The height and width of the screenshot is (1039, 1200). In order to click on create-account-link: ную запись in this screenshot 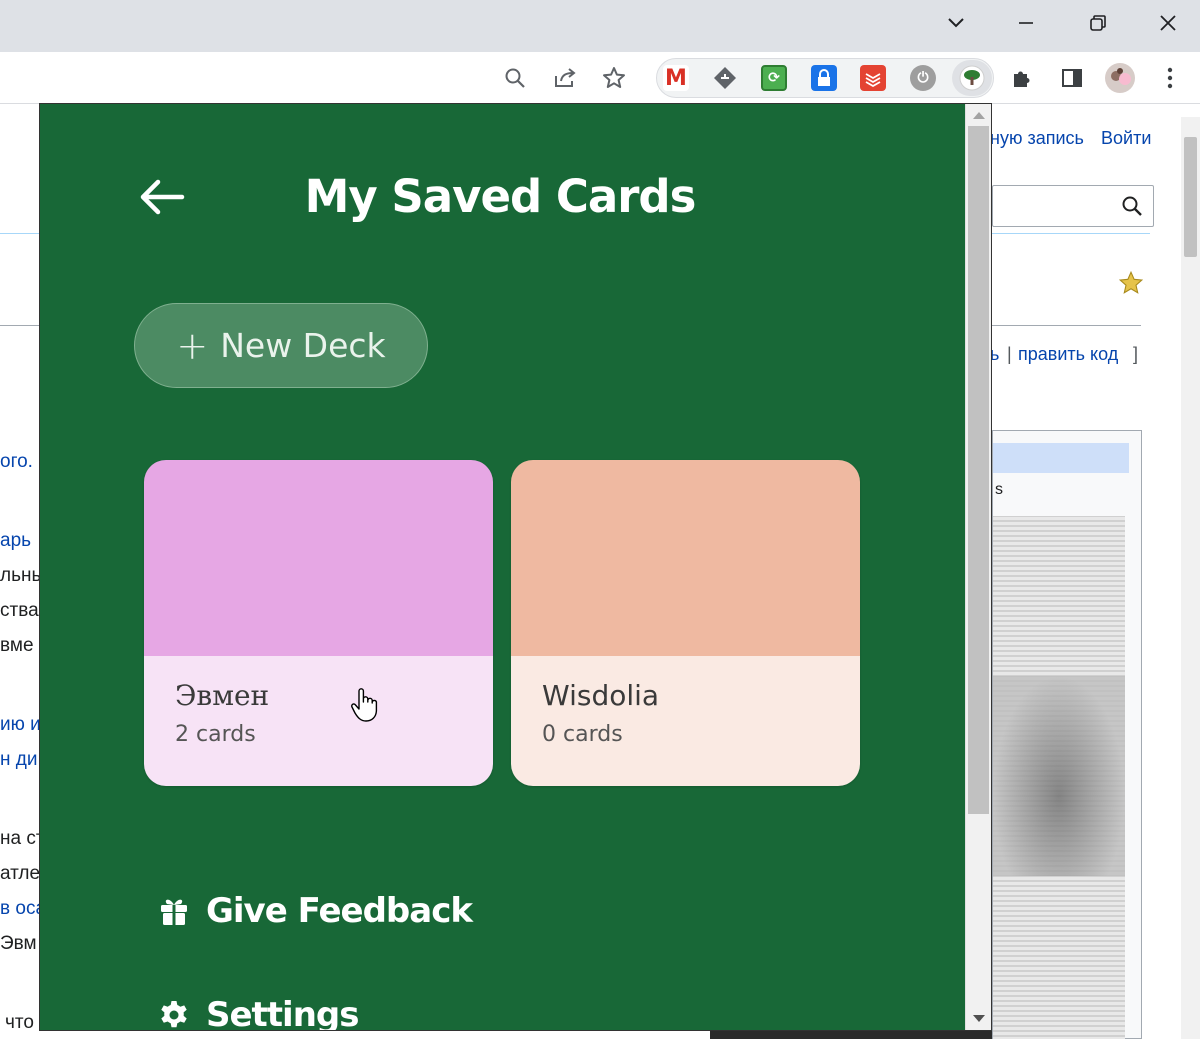, I will do `click(1037, 138)`.